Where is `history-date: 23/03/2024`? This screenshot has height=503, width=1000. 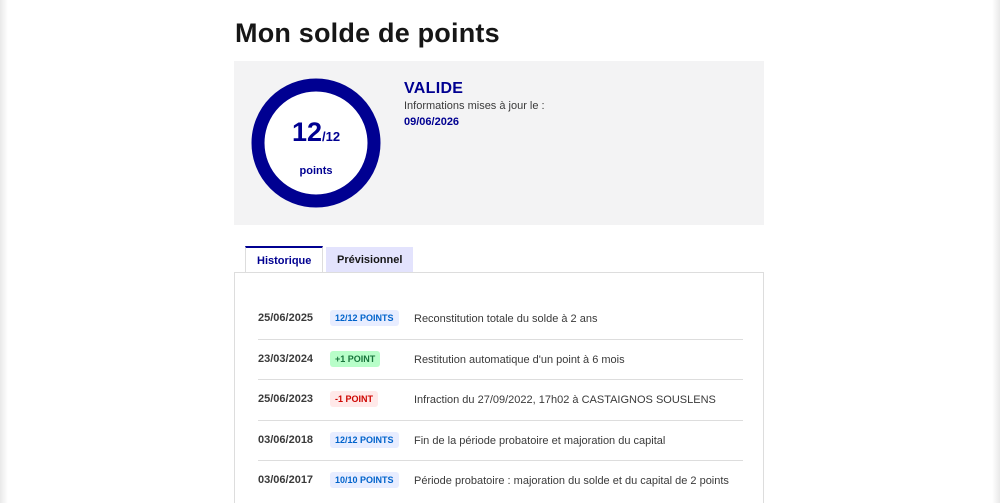
history-date: 23/03/2024 is located at coordinates (286, 358).